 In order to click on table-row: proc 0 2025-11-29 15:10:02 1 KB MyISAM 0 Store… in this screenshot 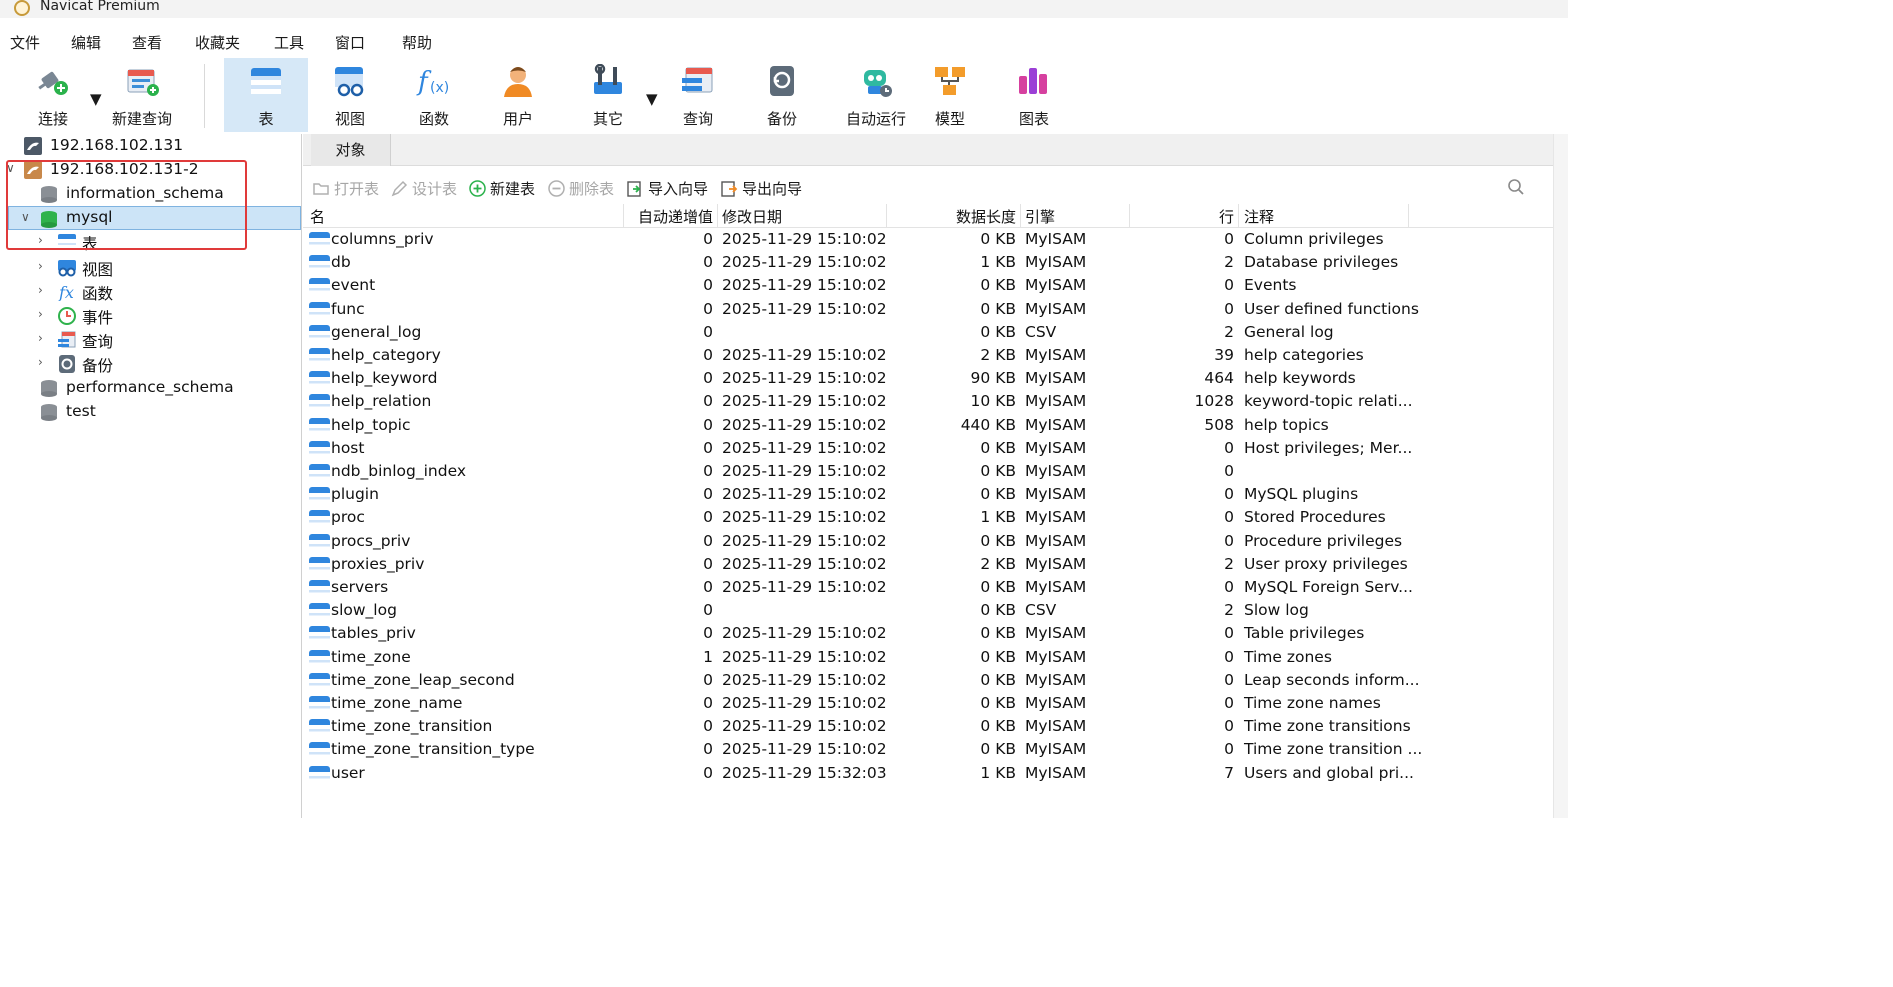, I will do `click(928, 518)`.